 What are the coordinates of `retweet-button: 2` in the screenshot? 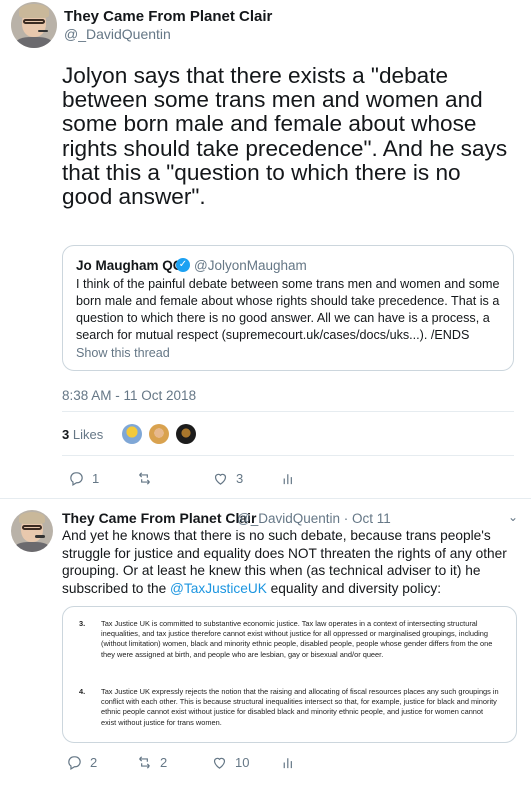 It's located at (151, 762).